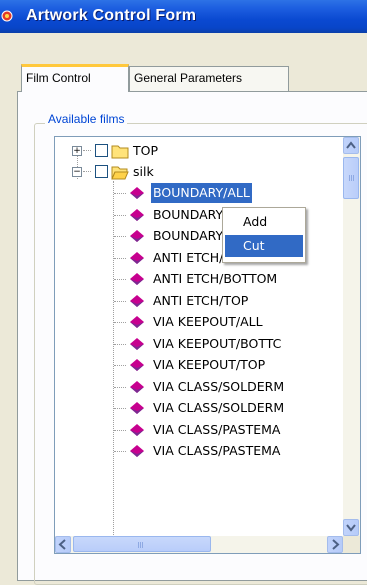 The width and height of the screenshot is (367, 585). I want to click on window-title: Artwork Control Form, so click(111, 15).